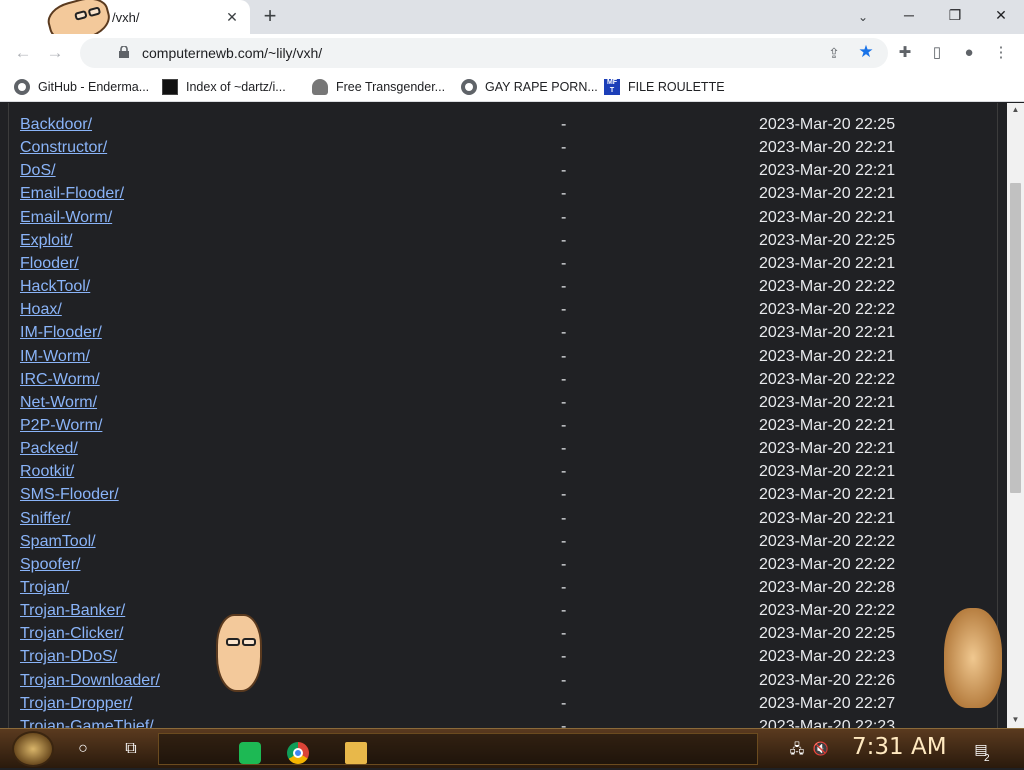 The width and height of the screenshot is (1024, 770). What do you see at coordinates (47, 472) in the screenshot?
I see `directory-link: Rootkit/` at bounding box center [47, 472].